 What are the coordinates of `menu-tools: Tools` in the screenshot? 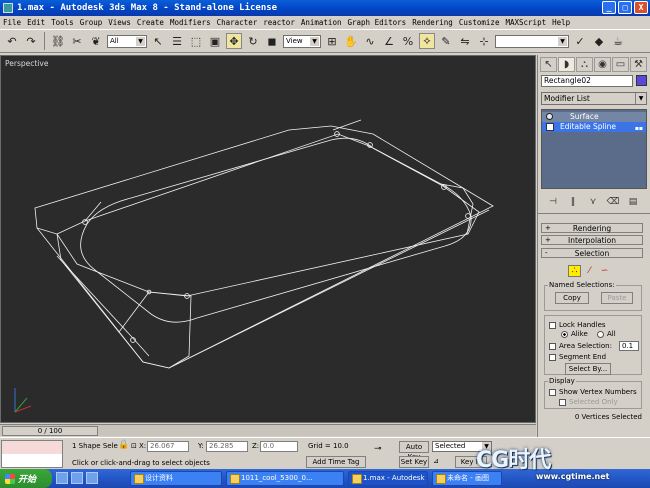 It's located at (62, 22).